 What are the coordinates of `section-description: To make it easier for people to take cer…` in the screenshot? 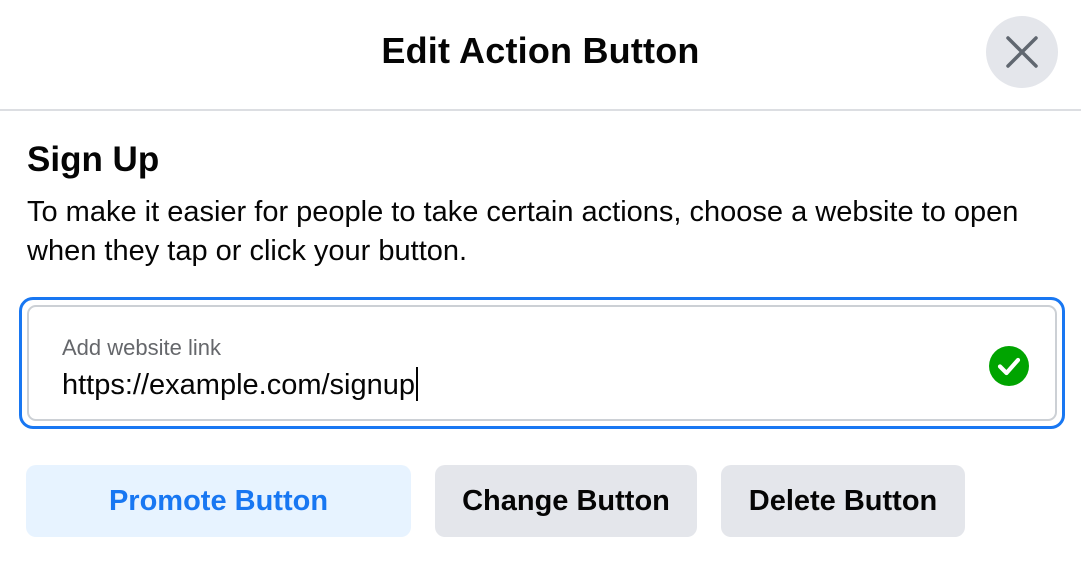 It's located at (523, 231).